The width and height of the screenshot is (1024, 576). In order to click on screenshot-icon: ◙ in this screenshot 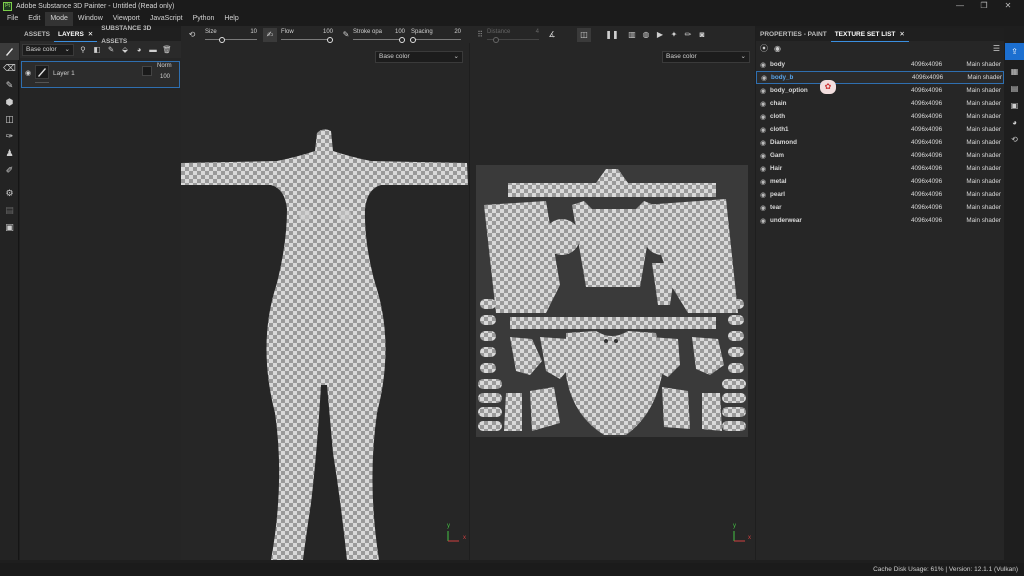, I will do `click(702, 35)`.